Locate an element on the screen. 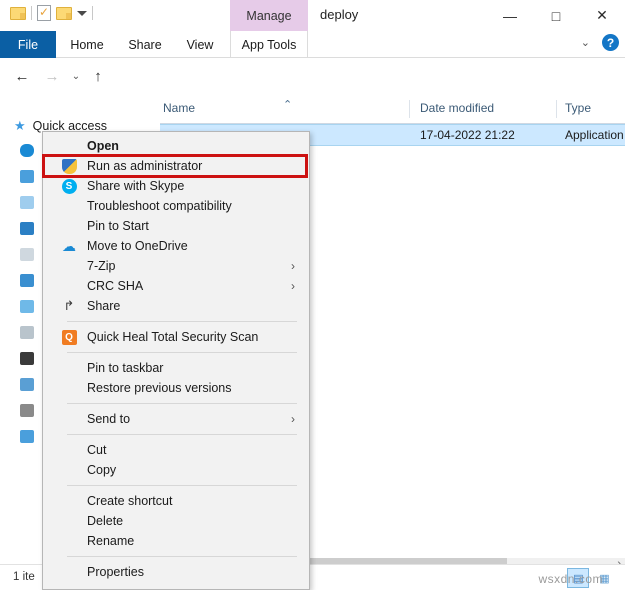 The width and height of the screenshot is (625, 590). status-item-count: 1 ite is located at coordinates (24, 577).